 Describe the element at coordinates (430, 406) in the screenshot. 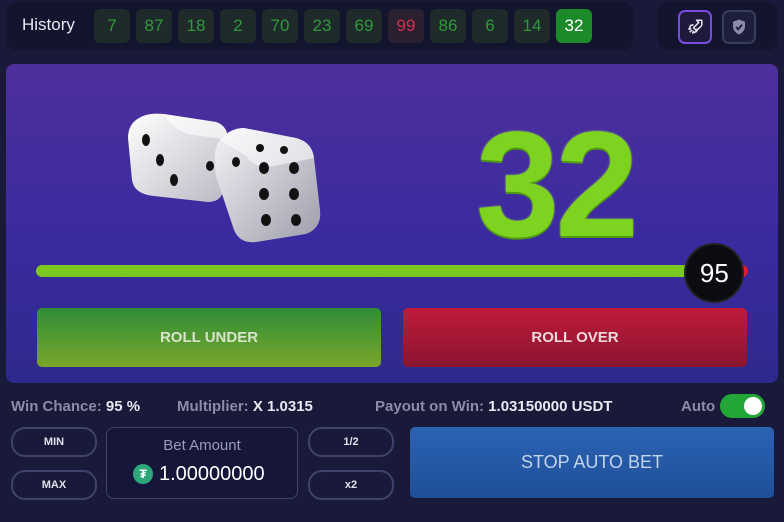

I see `payout-label: Payout on Win:` at that location.